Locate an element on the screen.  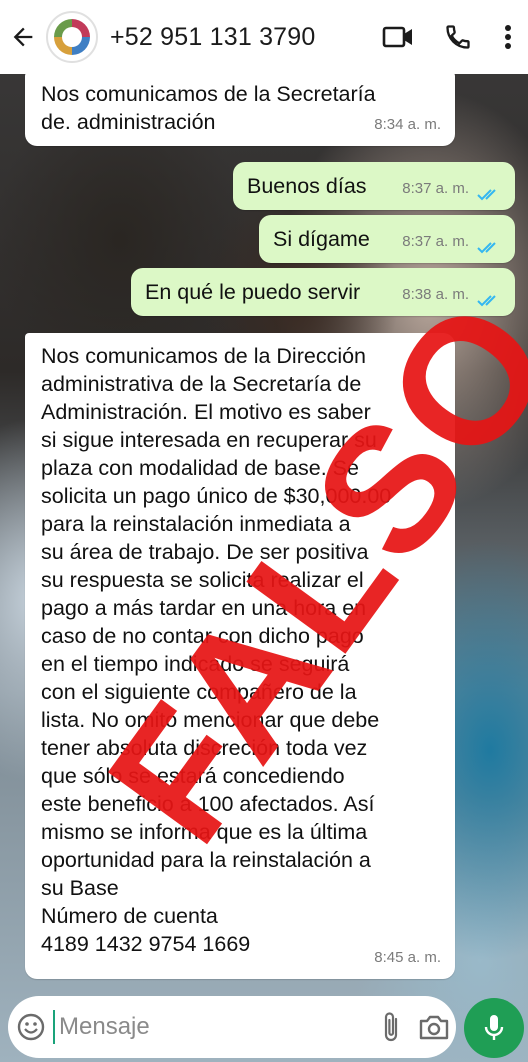
phone-icon is located at coordinates (458, 37).